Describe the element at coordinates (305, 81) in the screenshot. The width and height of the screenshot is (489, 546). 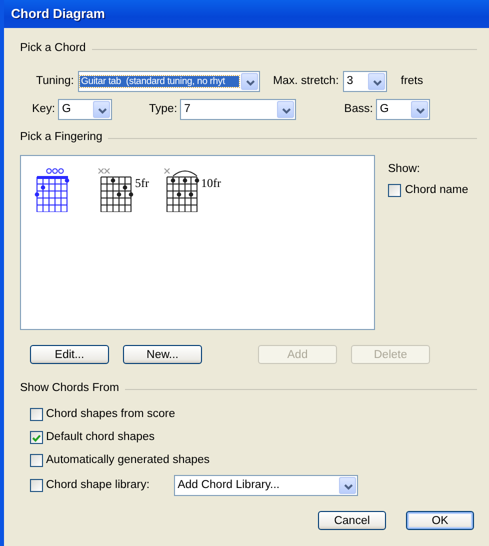
I see `field-label: Max. stretch:` at that location.